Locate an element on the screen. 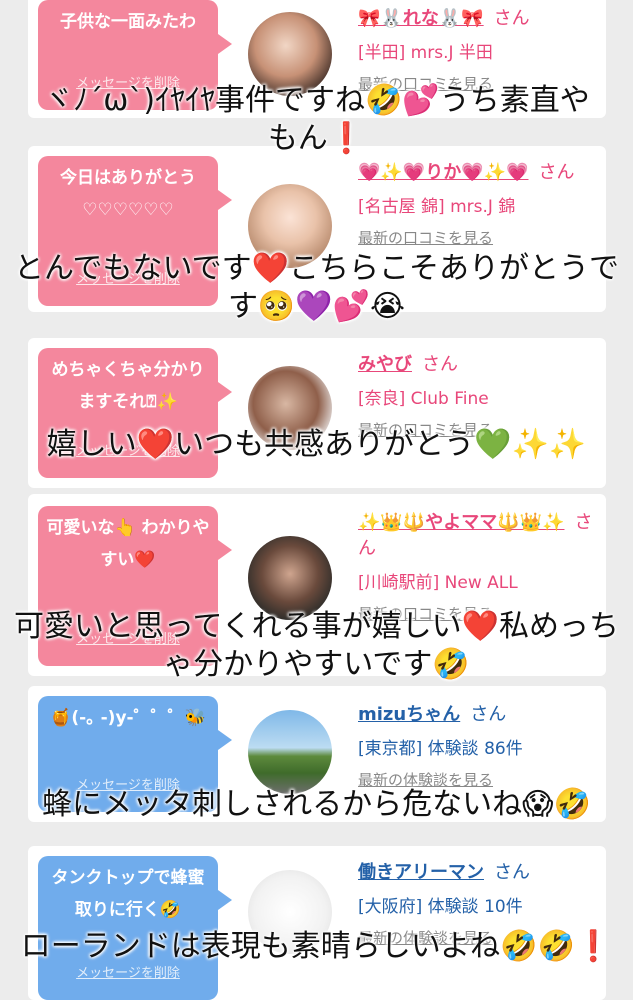  user-name-link: 働きアリーマン is located at coordinates (421, 872).